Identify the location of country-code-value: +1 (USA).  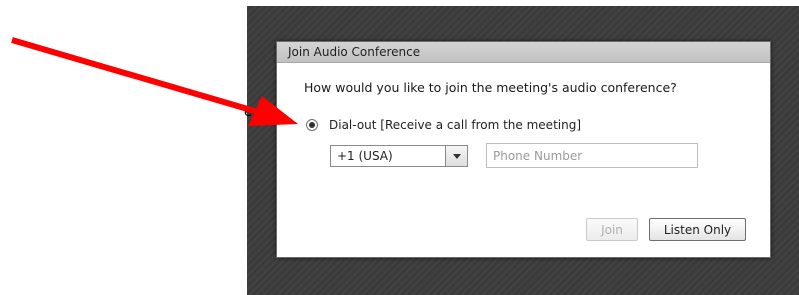
(365, 156).